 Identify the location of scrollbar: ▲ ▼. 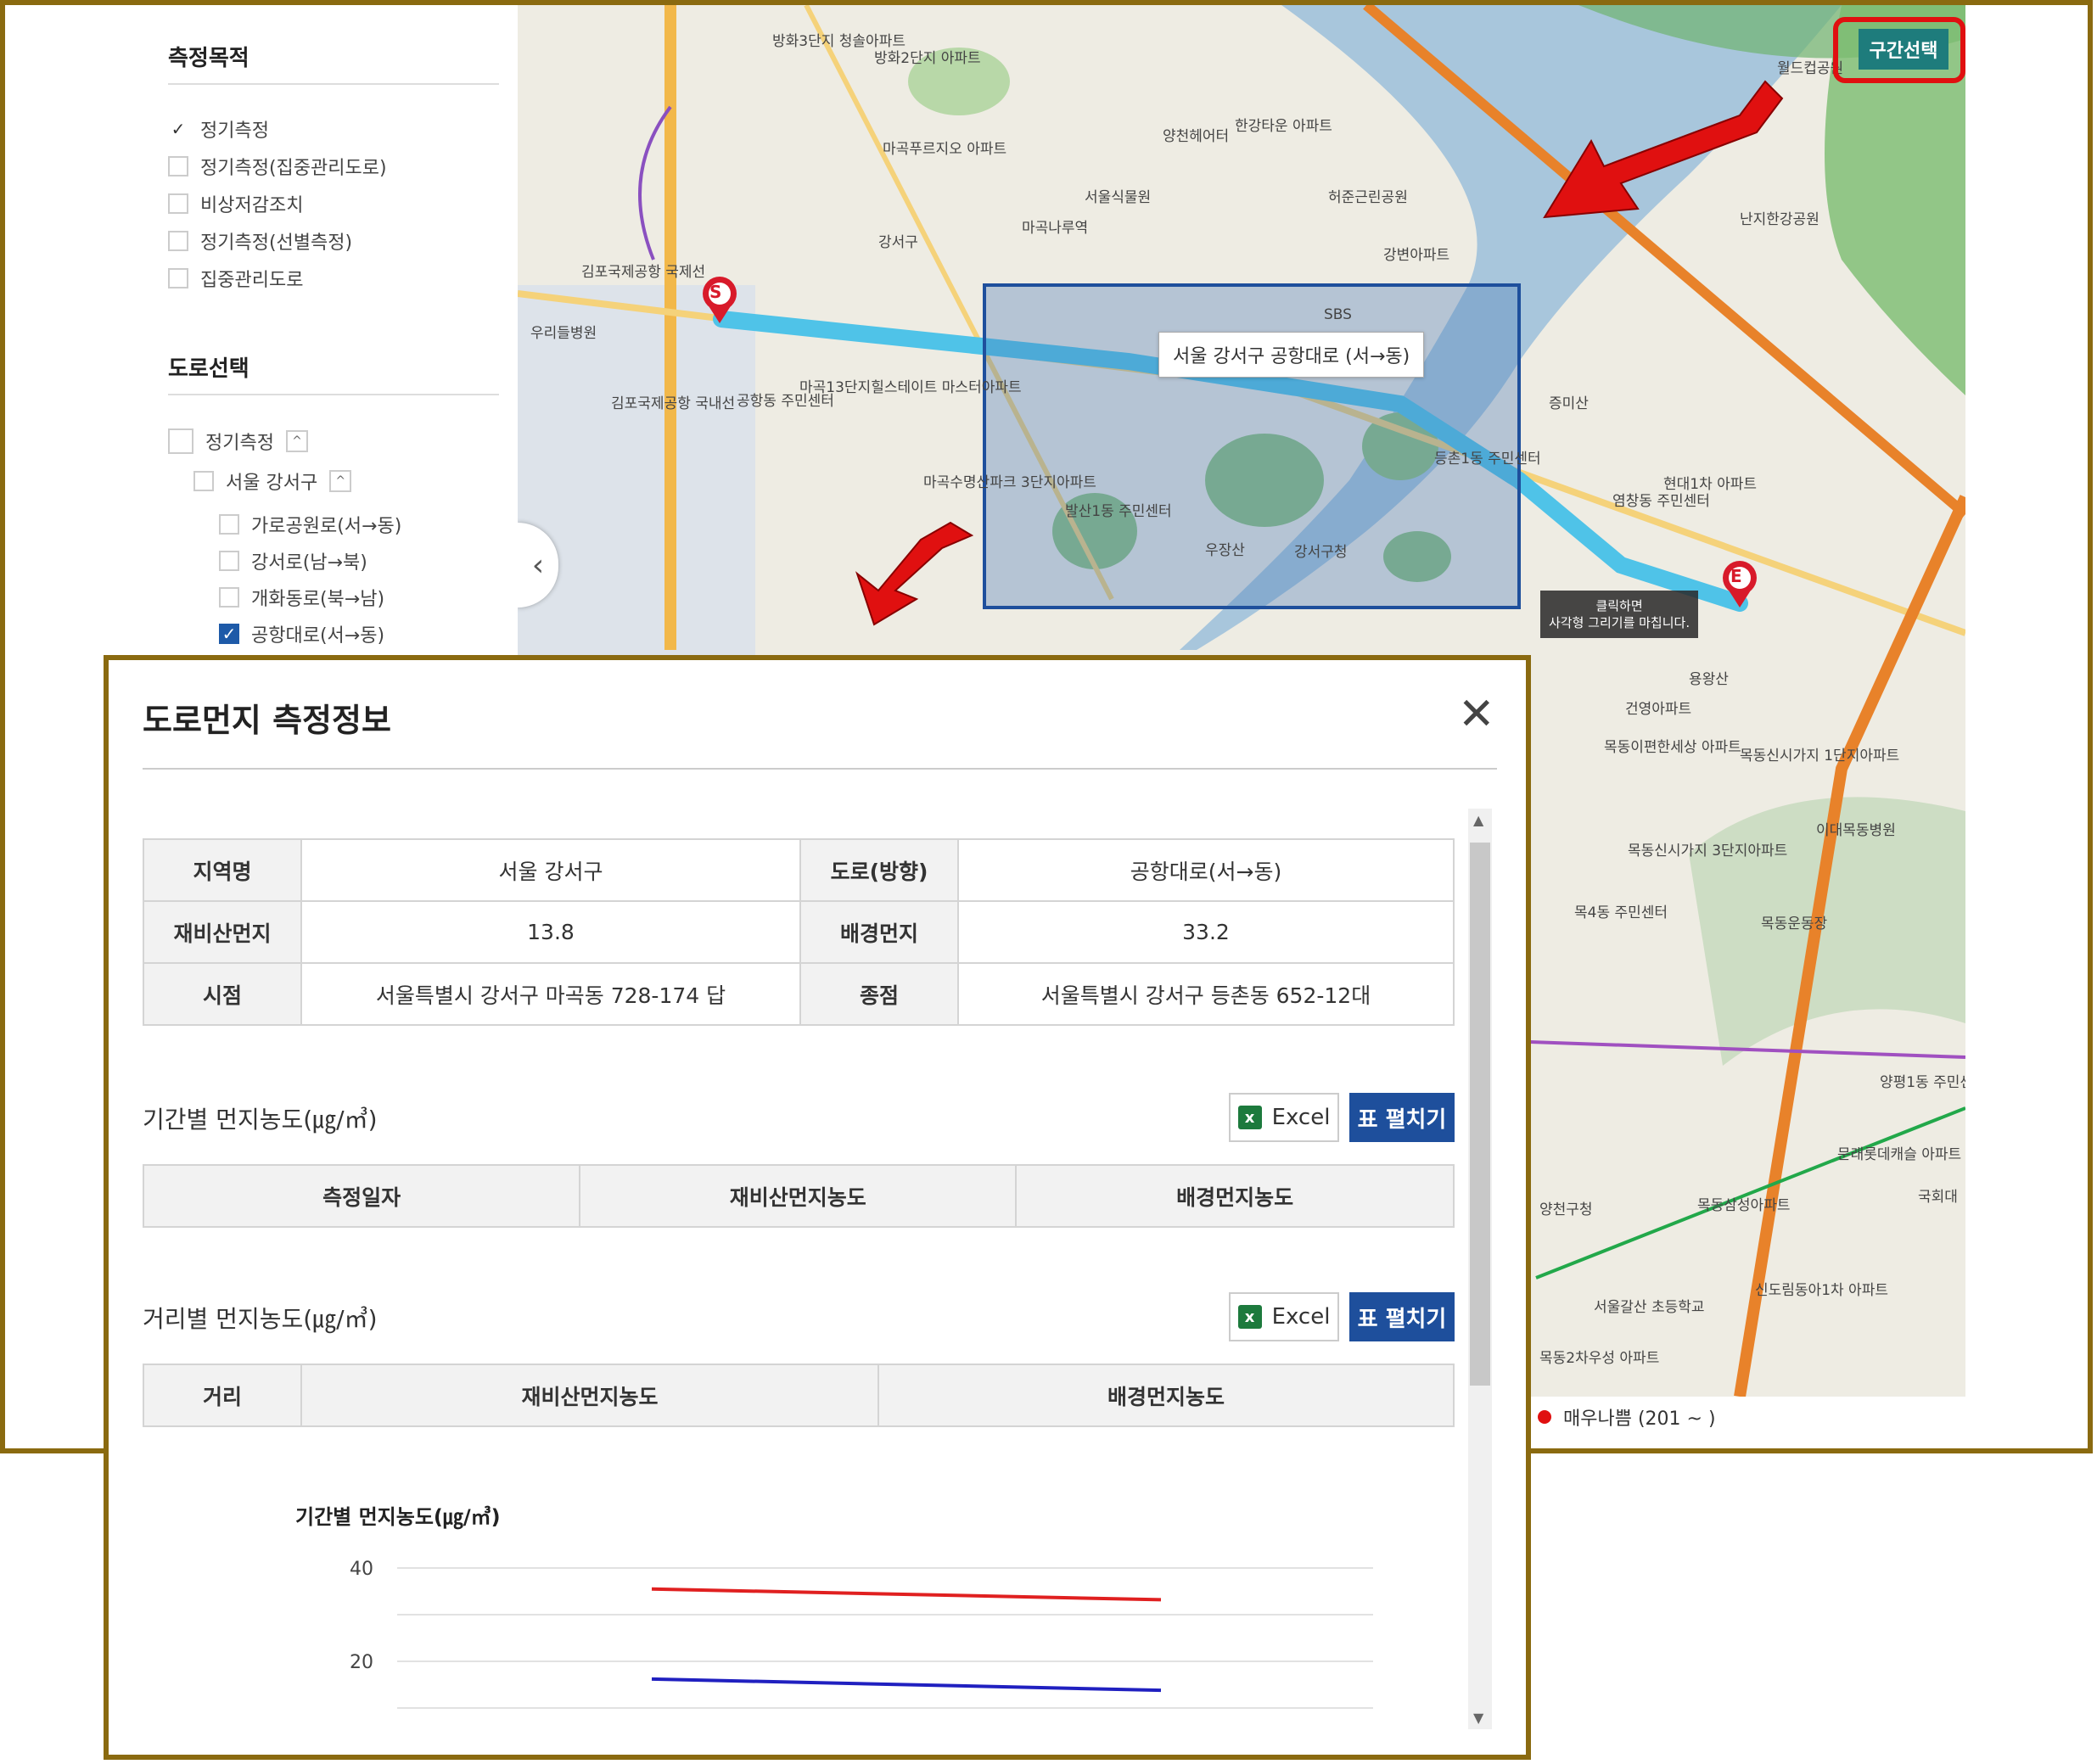
(1480, 1269).